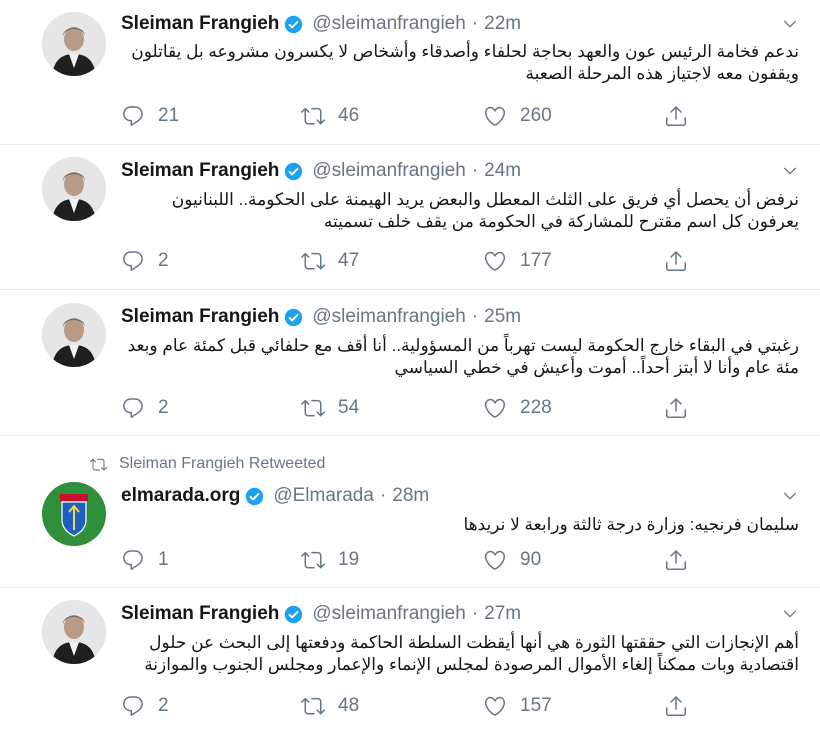 The height and width of the screenshot is (748, 820). I want to click on retweet-count: 19, so click(349, 559).